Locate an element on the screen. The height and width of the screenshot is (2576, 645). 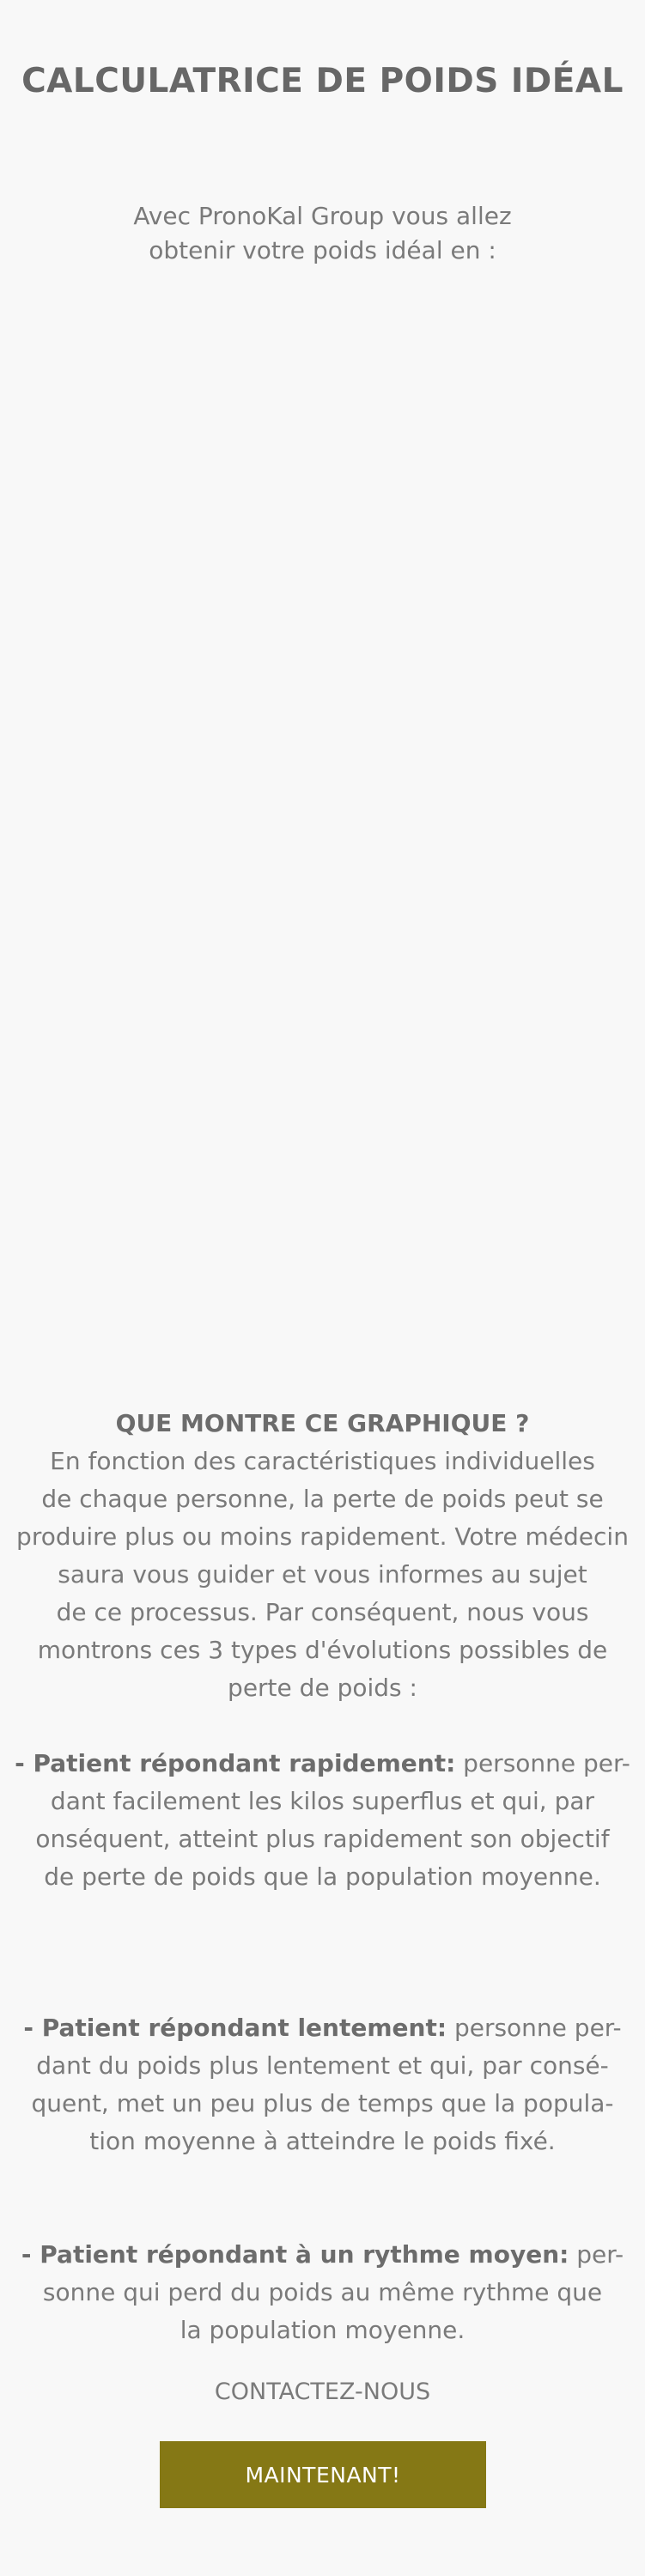
intro-line-1: Avec PronoKal Group vous allez is located at coordinates (322, 216).